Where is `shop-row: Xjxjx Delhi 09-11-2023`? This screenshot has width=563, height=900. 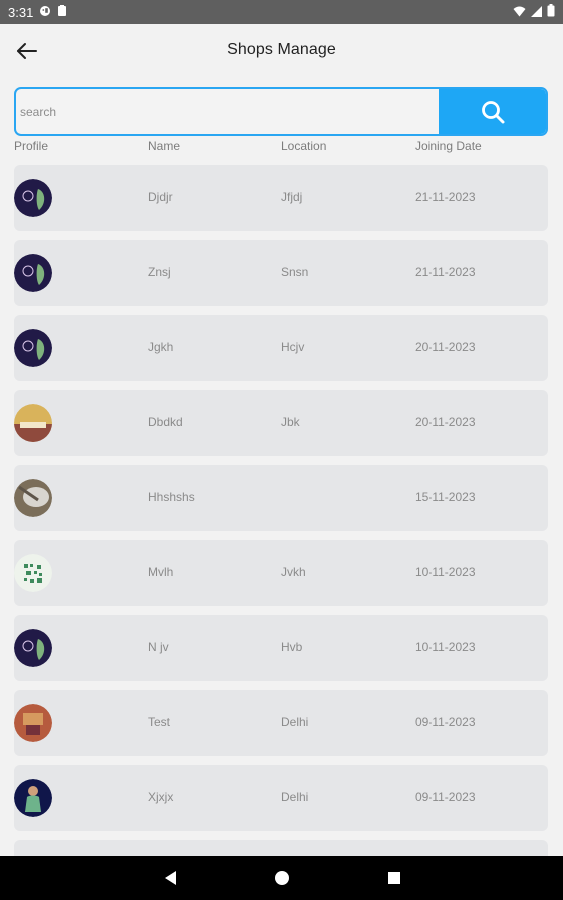 shop-row: Xjxjx Delhi 09-11-2023 is located at coordinates (281, 798).